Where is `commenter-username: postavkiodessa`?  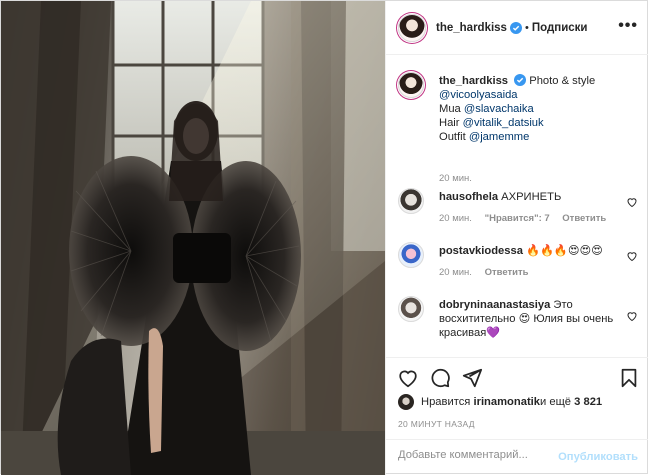
commenter-username: postavkiodessa is located at coordinates (481, 251).